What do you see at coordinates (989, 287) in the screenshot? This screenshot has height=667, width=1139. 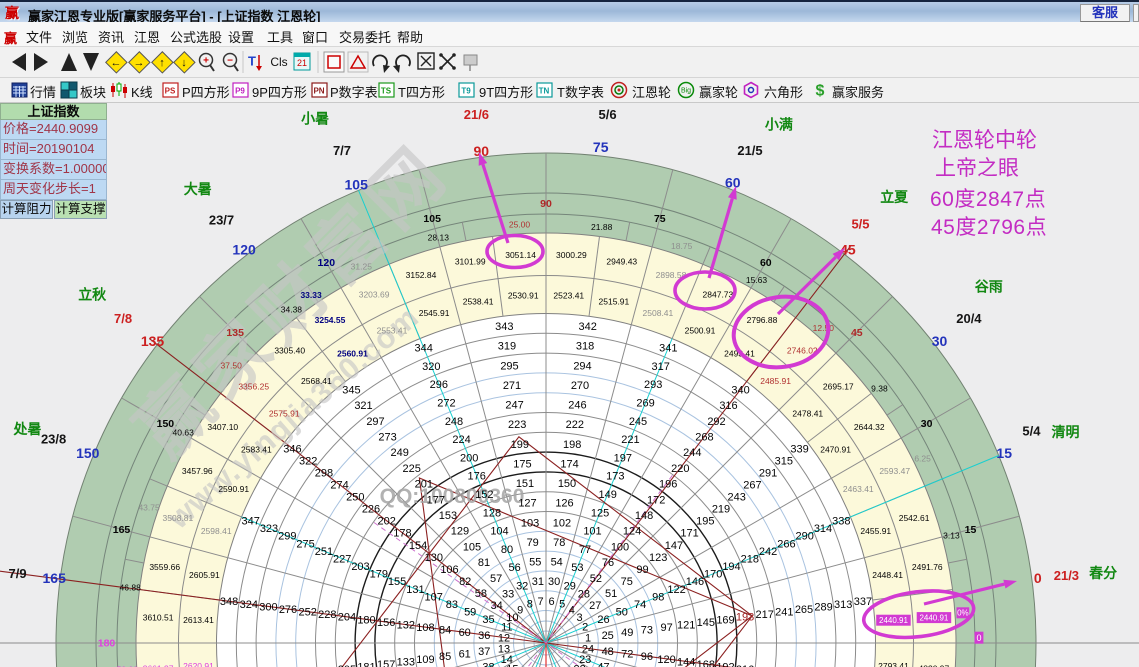 I see `svg-text: 谷雨` at bounding box center [989, 287].